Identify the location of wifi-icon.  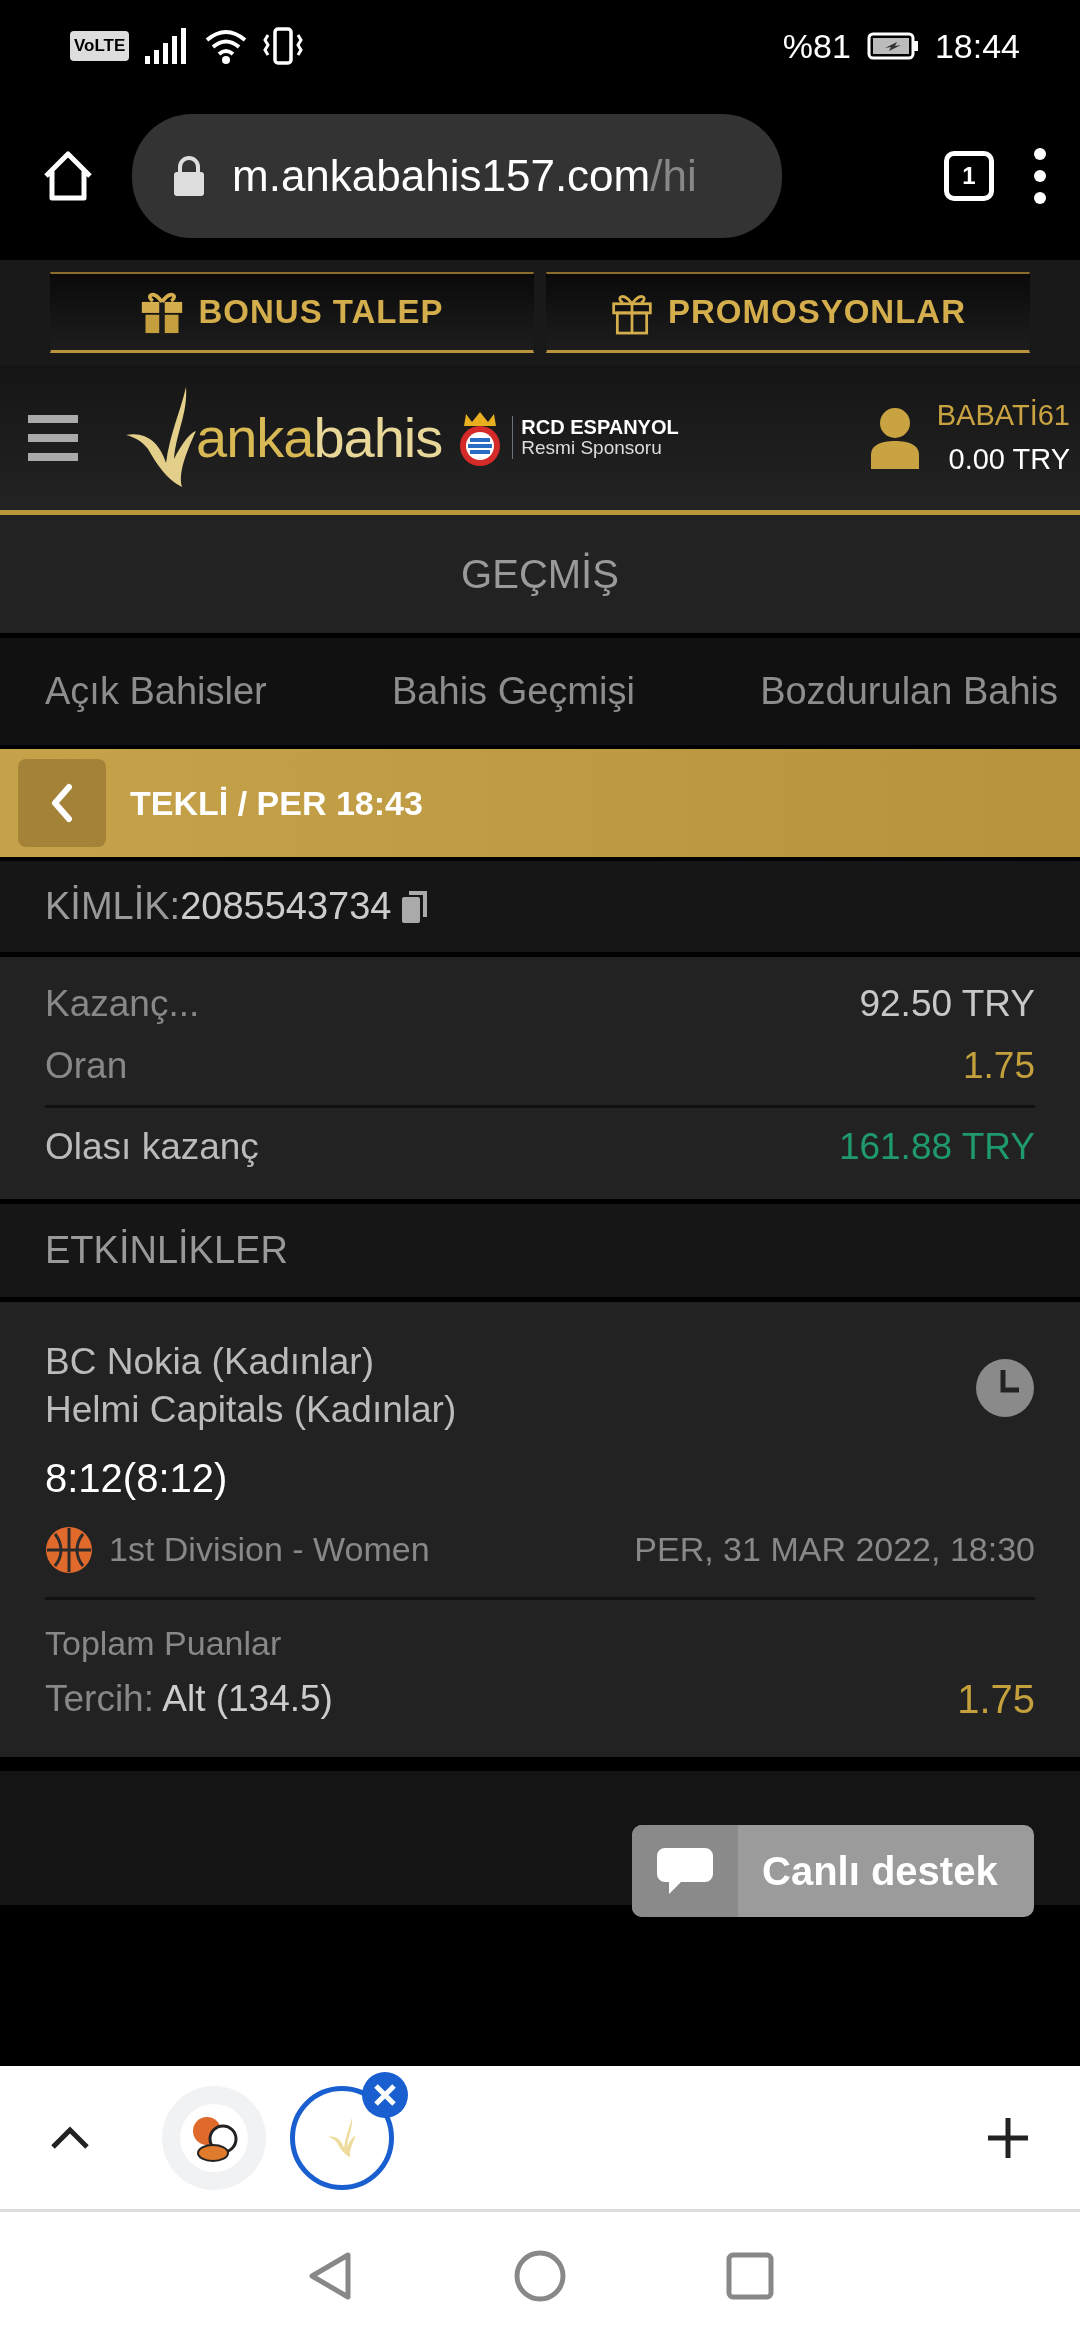
(226, 46).